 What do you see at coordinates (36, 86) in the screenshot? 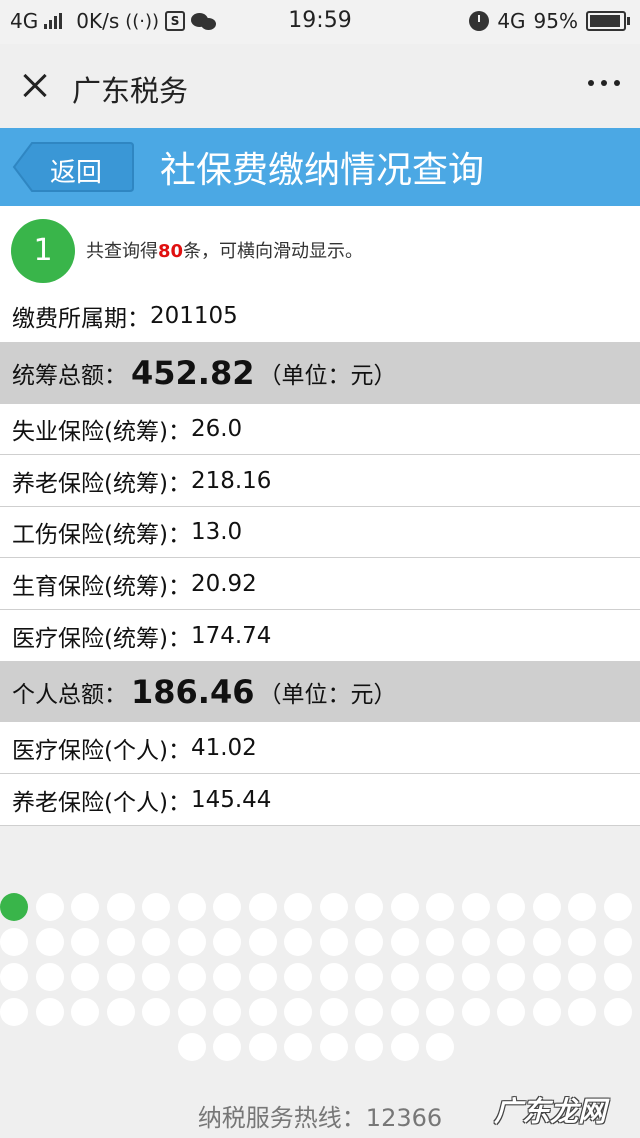
I see `close-icon` at bounding box center [36, 86].